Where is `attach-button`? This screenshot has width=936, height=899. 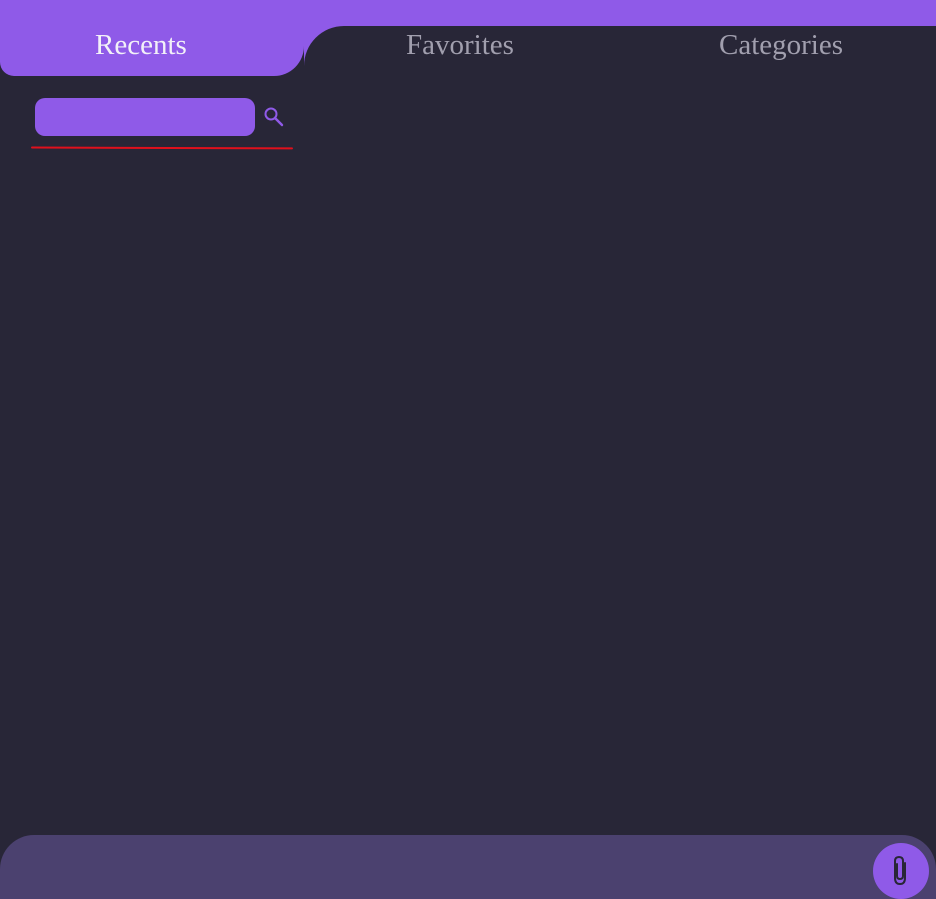
attach-button is located at coordinates (901, 871).